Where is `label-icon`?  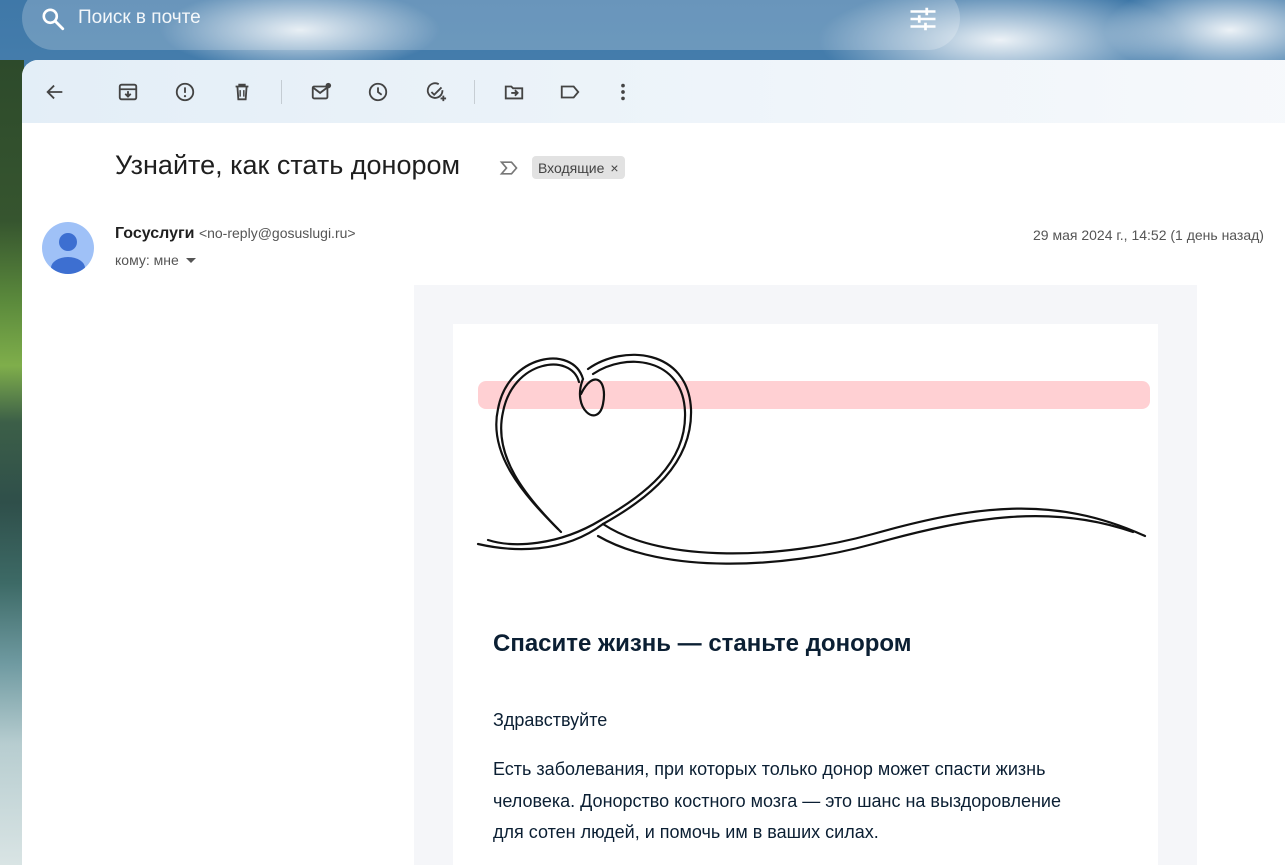 label-icon is located at coordinates (570, 92).